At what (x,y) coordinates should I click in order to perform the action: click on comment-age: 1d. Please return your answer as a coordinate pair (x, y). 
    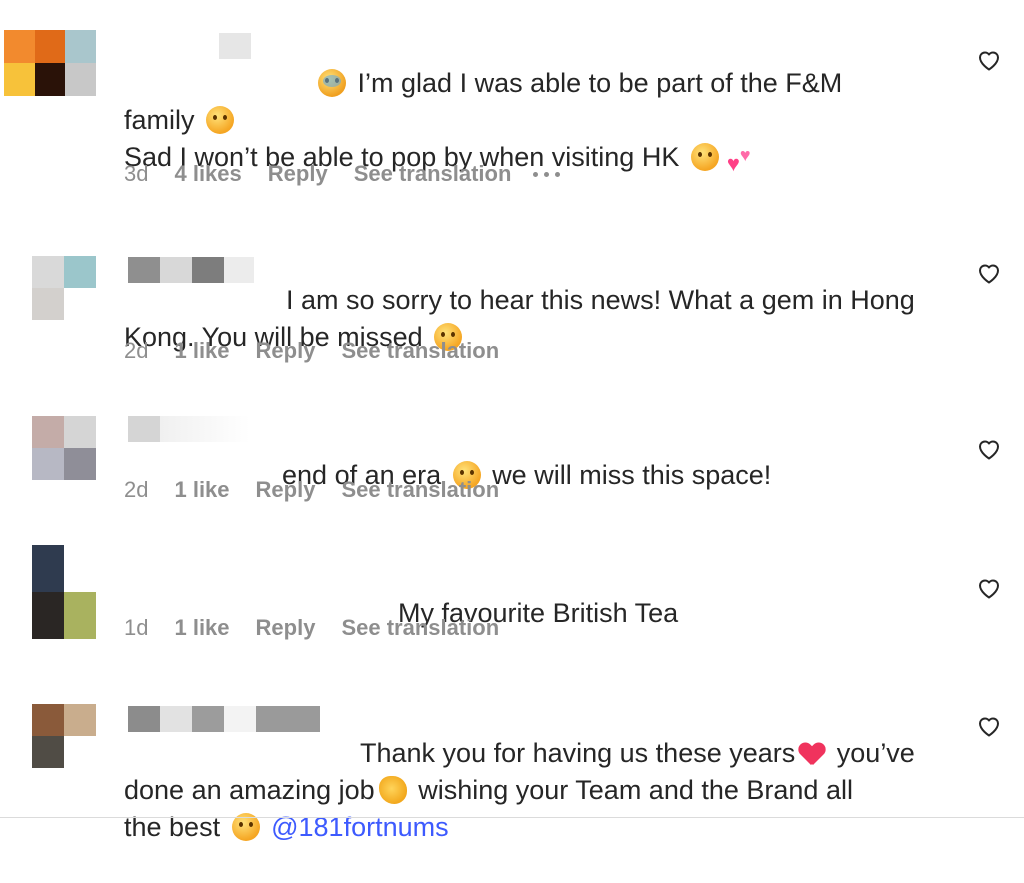
    Looking at the image, I should click on (136, 627).